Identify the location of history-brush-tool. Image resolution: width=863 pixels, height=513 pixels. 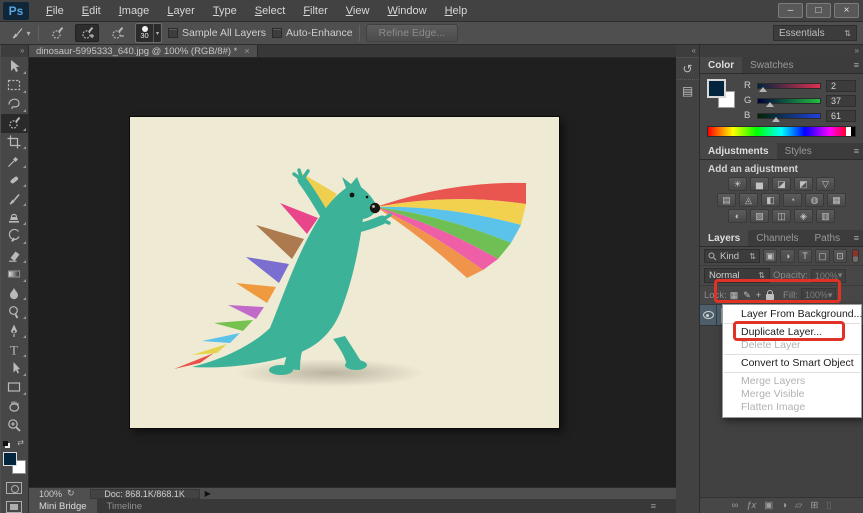
(14, 236).